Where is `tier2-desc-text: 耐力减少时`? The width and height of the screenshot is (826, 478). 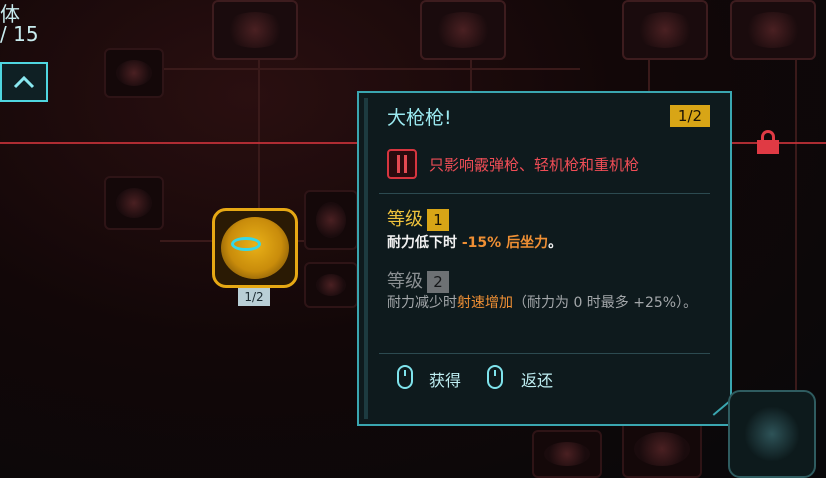 tier2-desc-text: 耐力减少时 is located at coordinates (422, 303).